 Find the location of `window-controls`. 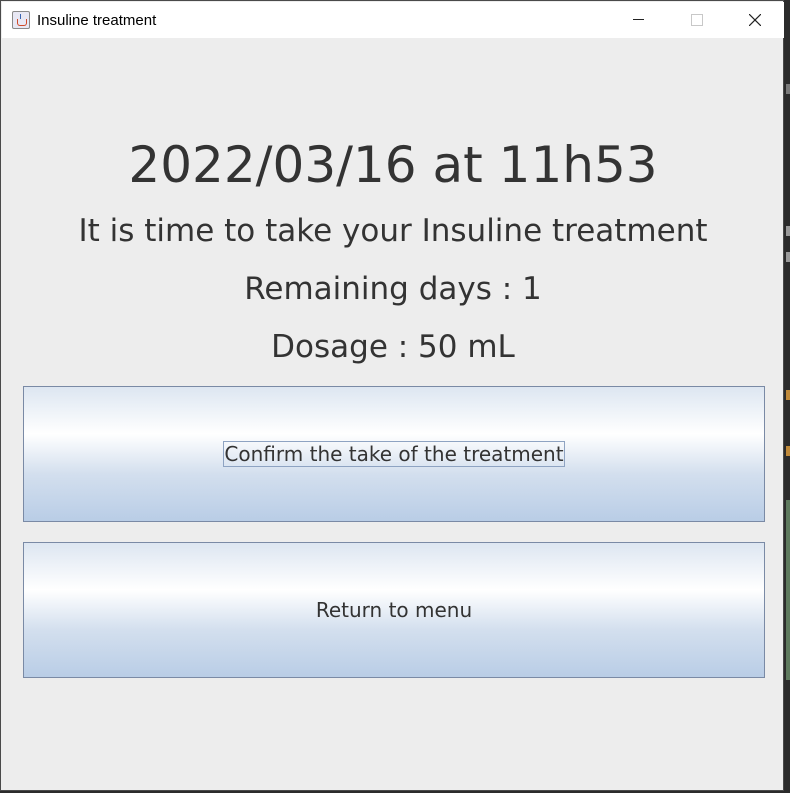

window-controls is located at coordinates (697, 20).